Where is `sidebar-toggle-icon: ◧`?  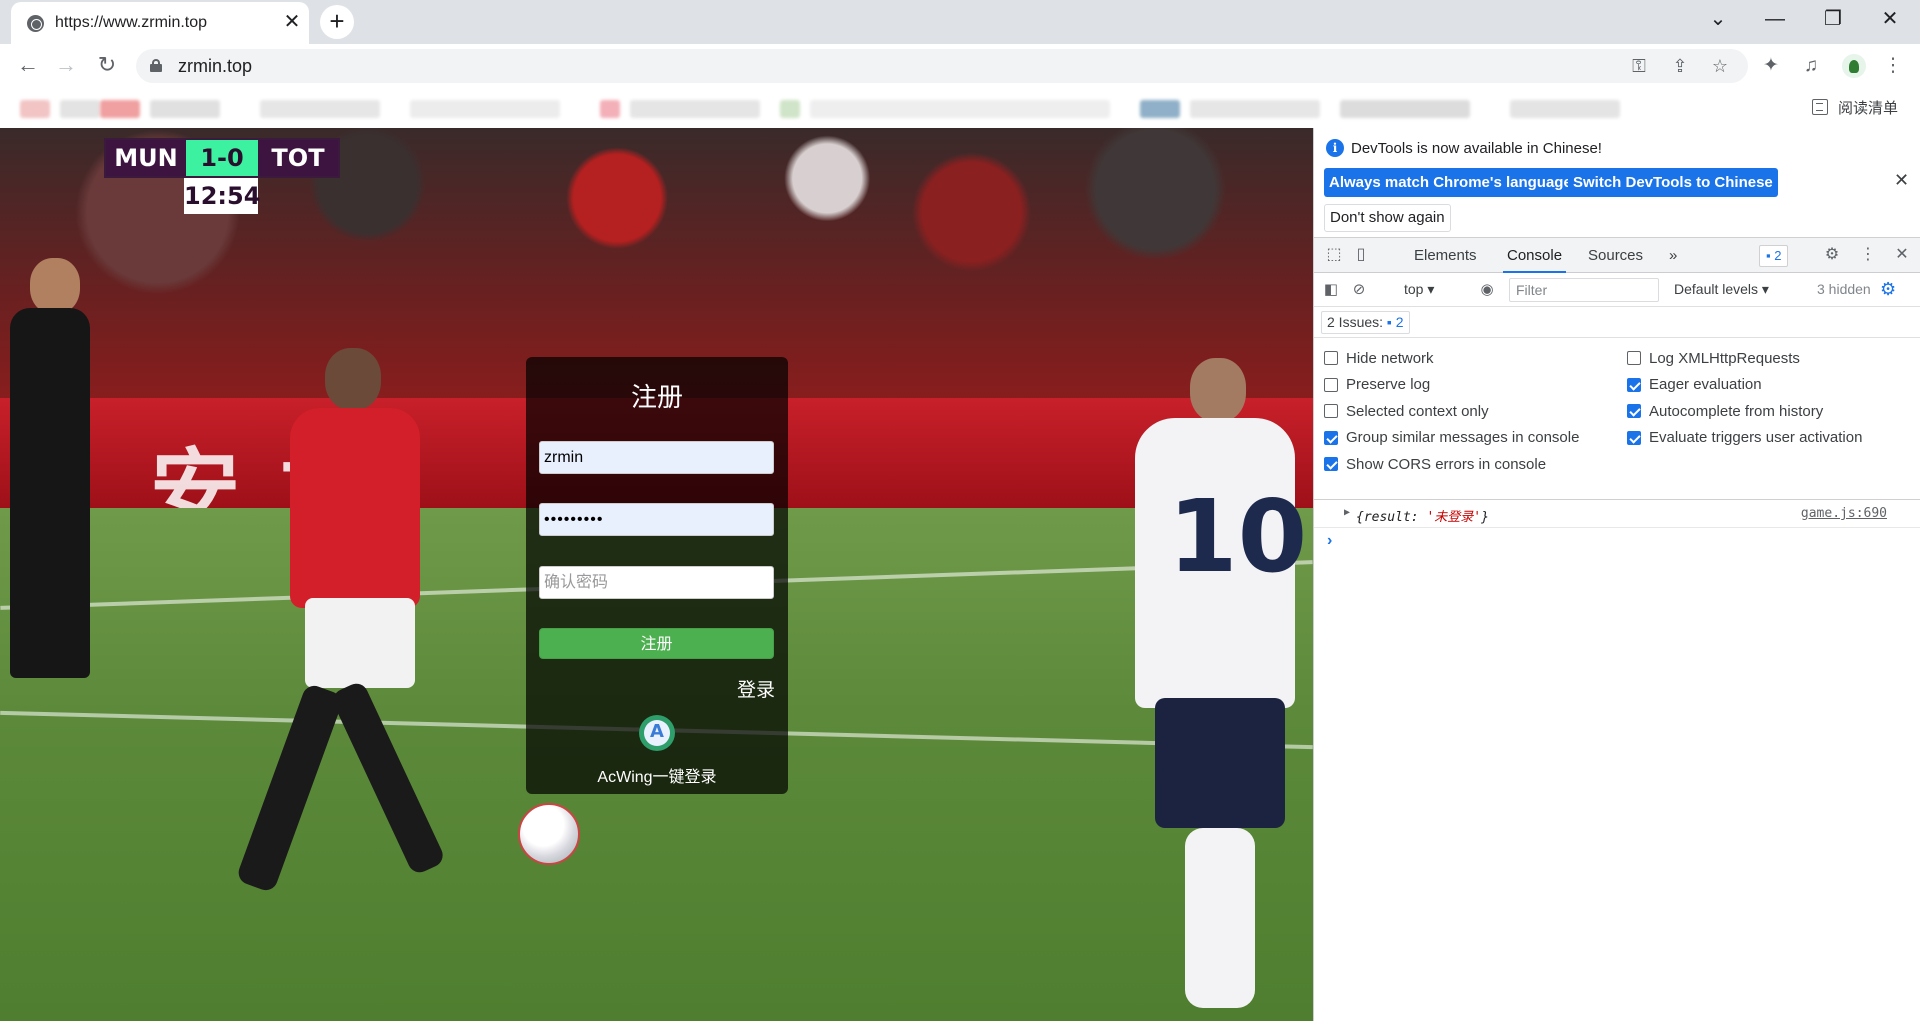 sidebar-toggle-icon: ◧ is located at coordinates (1331, 290).